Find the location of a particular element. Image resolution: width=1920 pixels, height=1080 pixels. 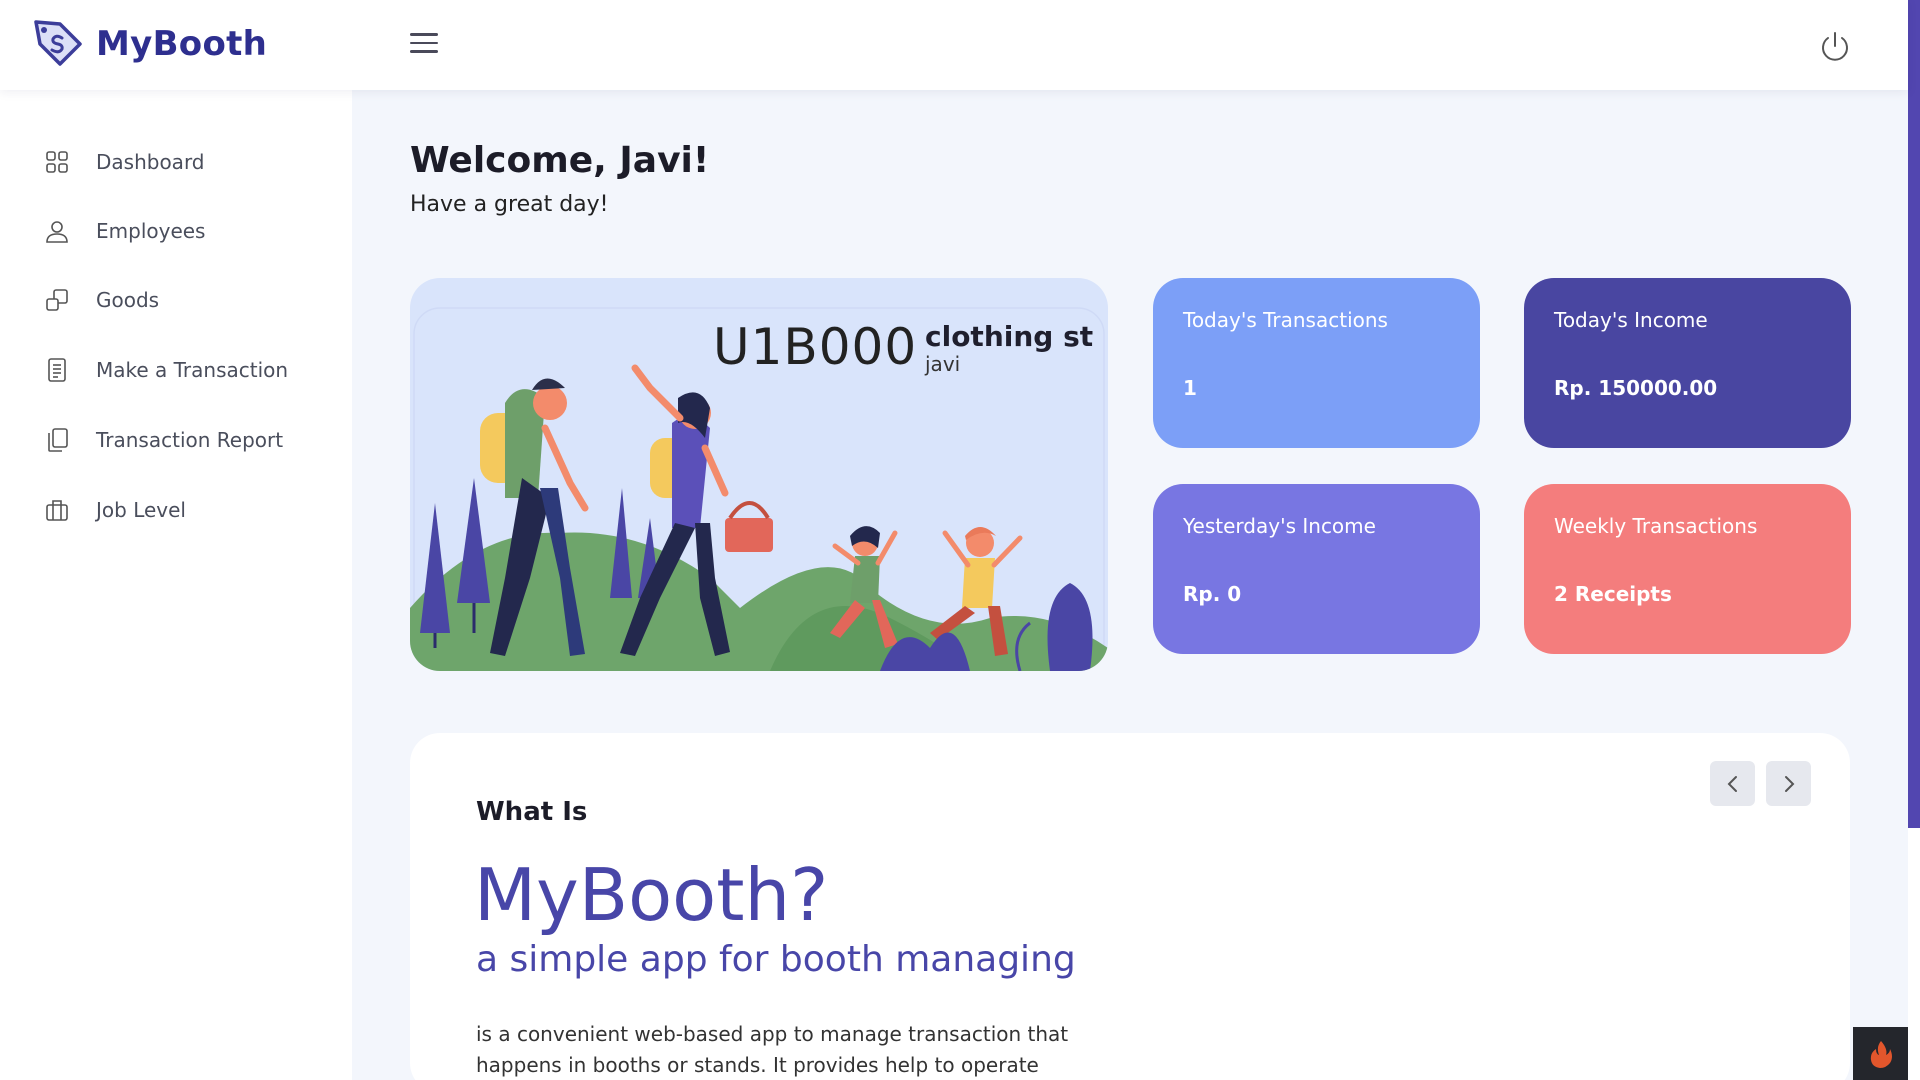

sidebar-item-label: Transaction Report is located at coordinates (190, 440).